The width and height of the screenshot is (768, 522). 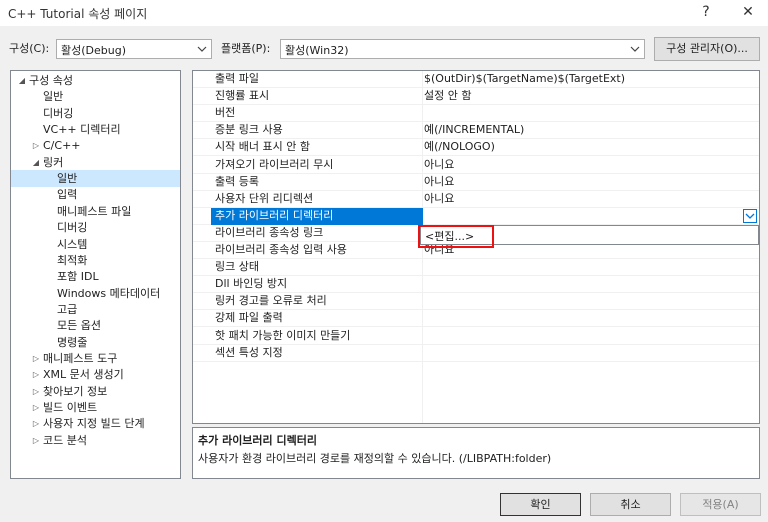 I want to click on tree-item-label: 시스템, so click(x=72, y=244).